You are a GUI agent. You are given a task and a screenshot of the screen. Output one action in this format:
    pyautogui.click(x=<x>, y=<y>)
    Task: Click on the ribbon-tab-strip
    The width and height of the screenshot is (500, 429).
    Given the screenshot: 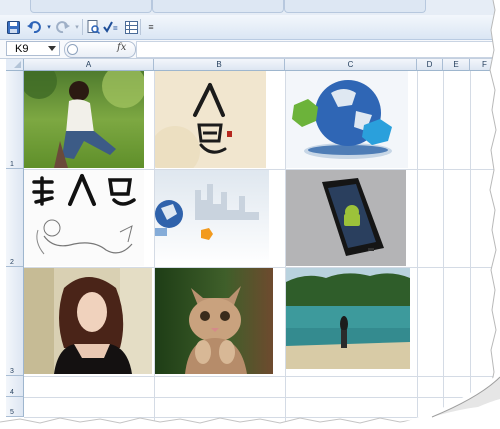 What is the action you would take?
    pyautogui.click(x=250, y=8)
    